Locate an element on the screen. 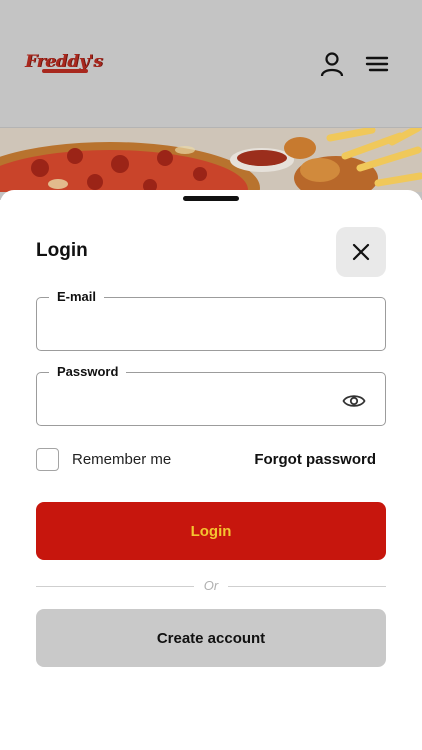 This screenshot has height=750, width=422. login-button: Login is located at coordinates (211, 531).